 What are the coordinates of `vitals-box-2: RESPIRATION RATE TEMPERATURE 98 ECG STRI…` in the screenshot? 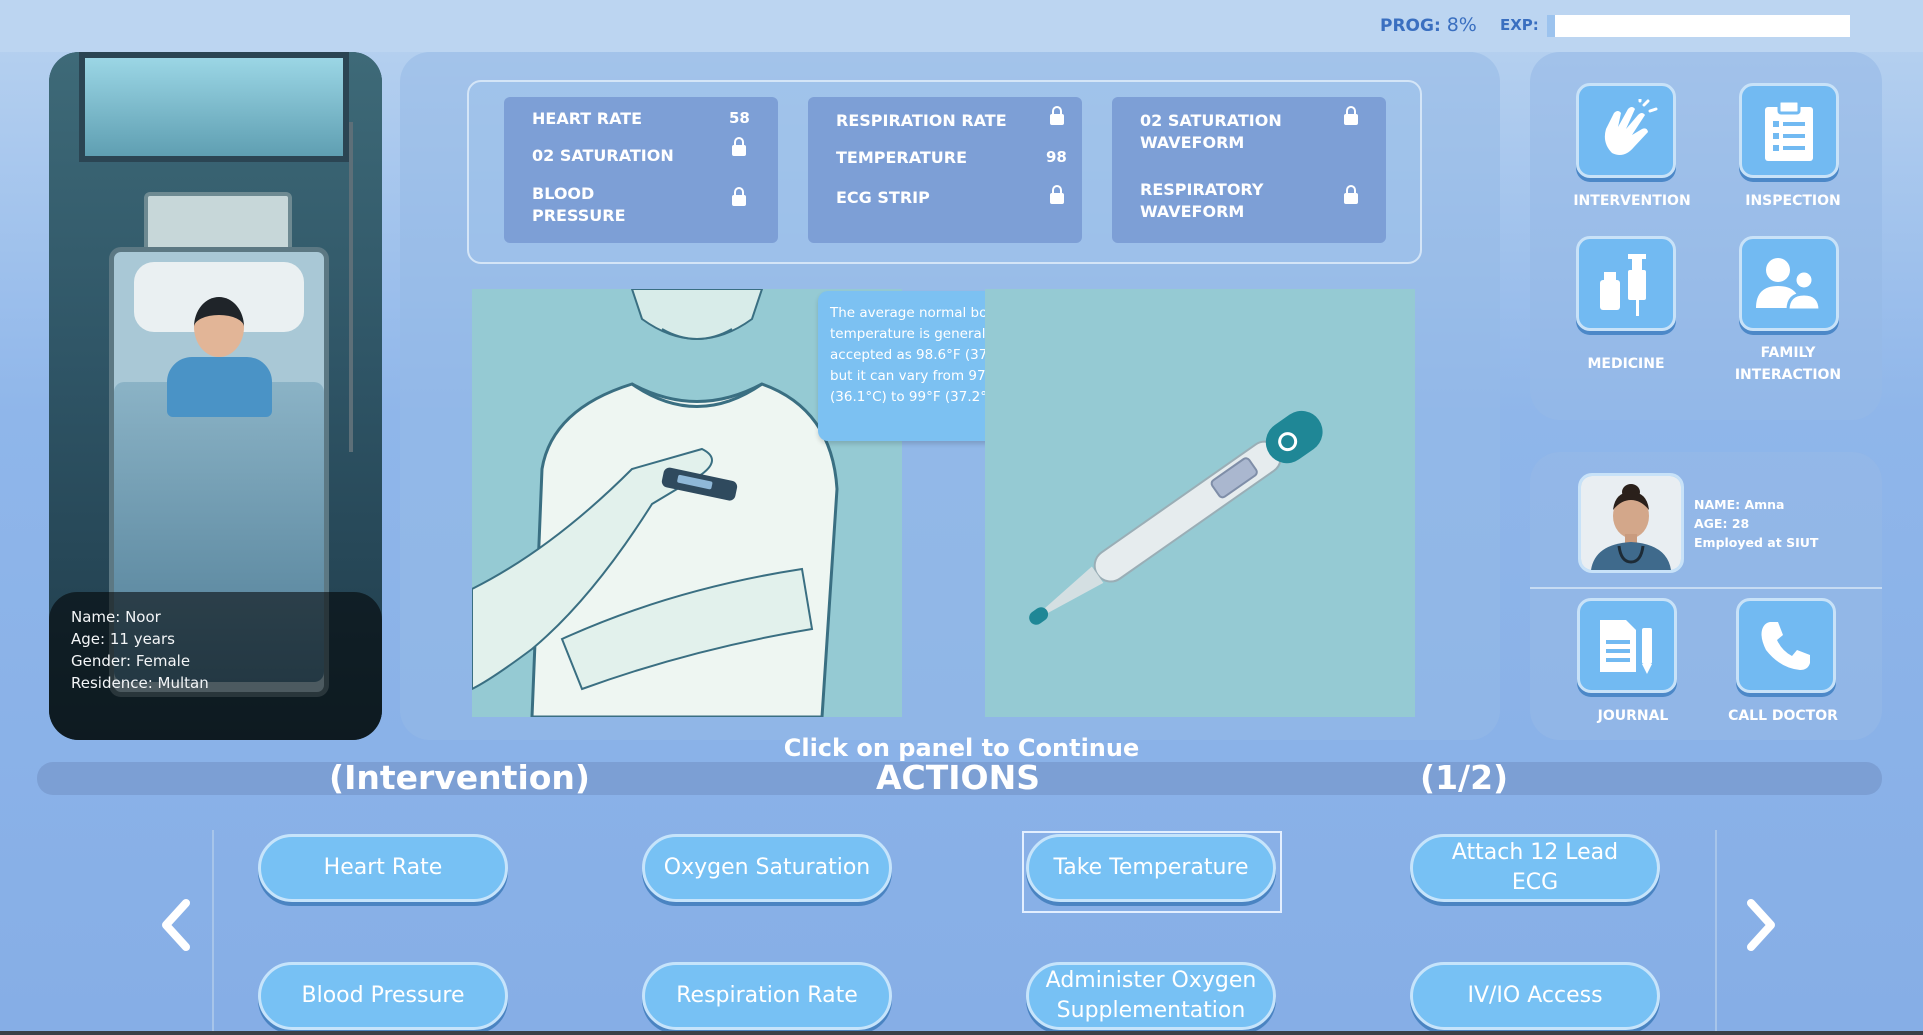 It's located at (945, 170).